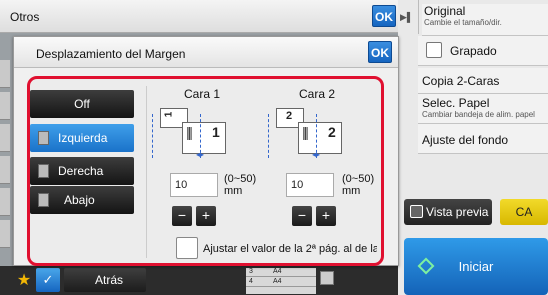  I want to click on face2-plus-button: +, so click(326, 216).